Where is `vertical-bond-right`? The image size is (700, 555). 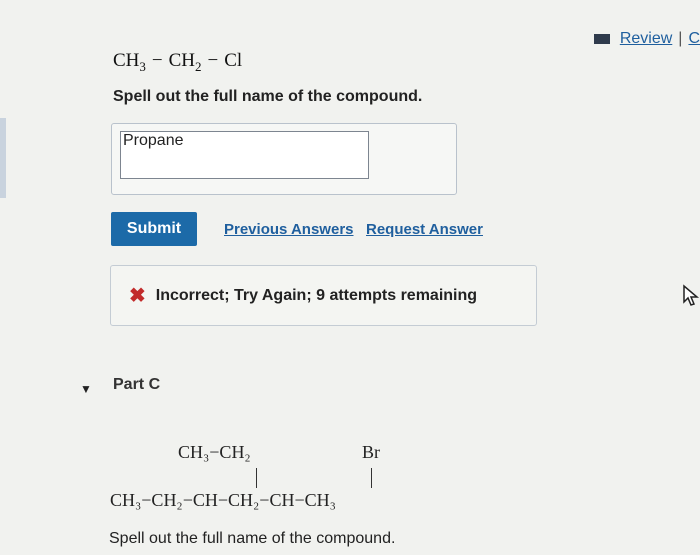
vertical-bond-right is located at coordinates (371, 478).